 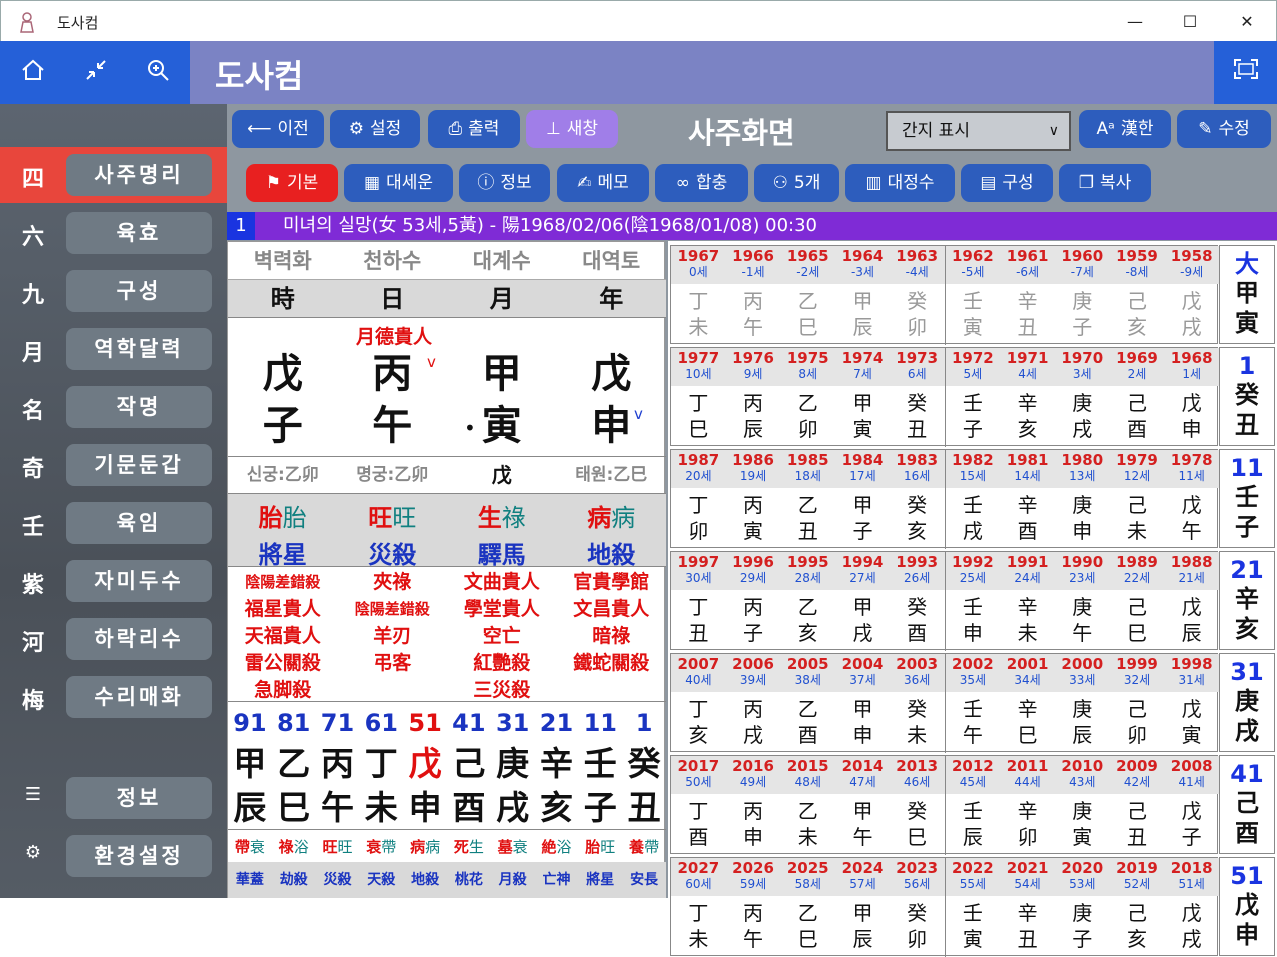 I want to click on gung-shin: 신궁:乙卯, so click(x=282, y=475).